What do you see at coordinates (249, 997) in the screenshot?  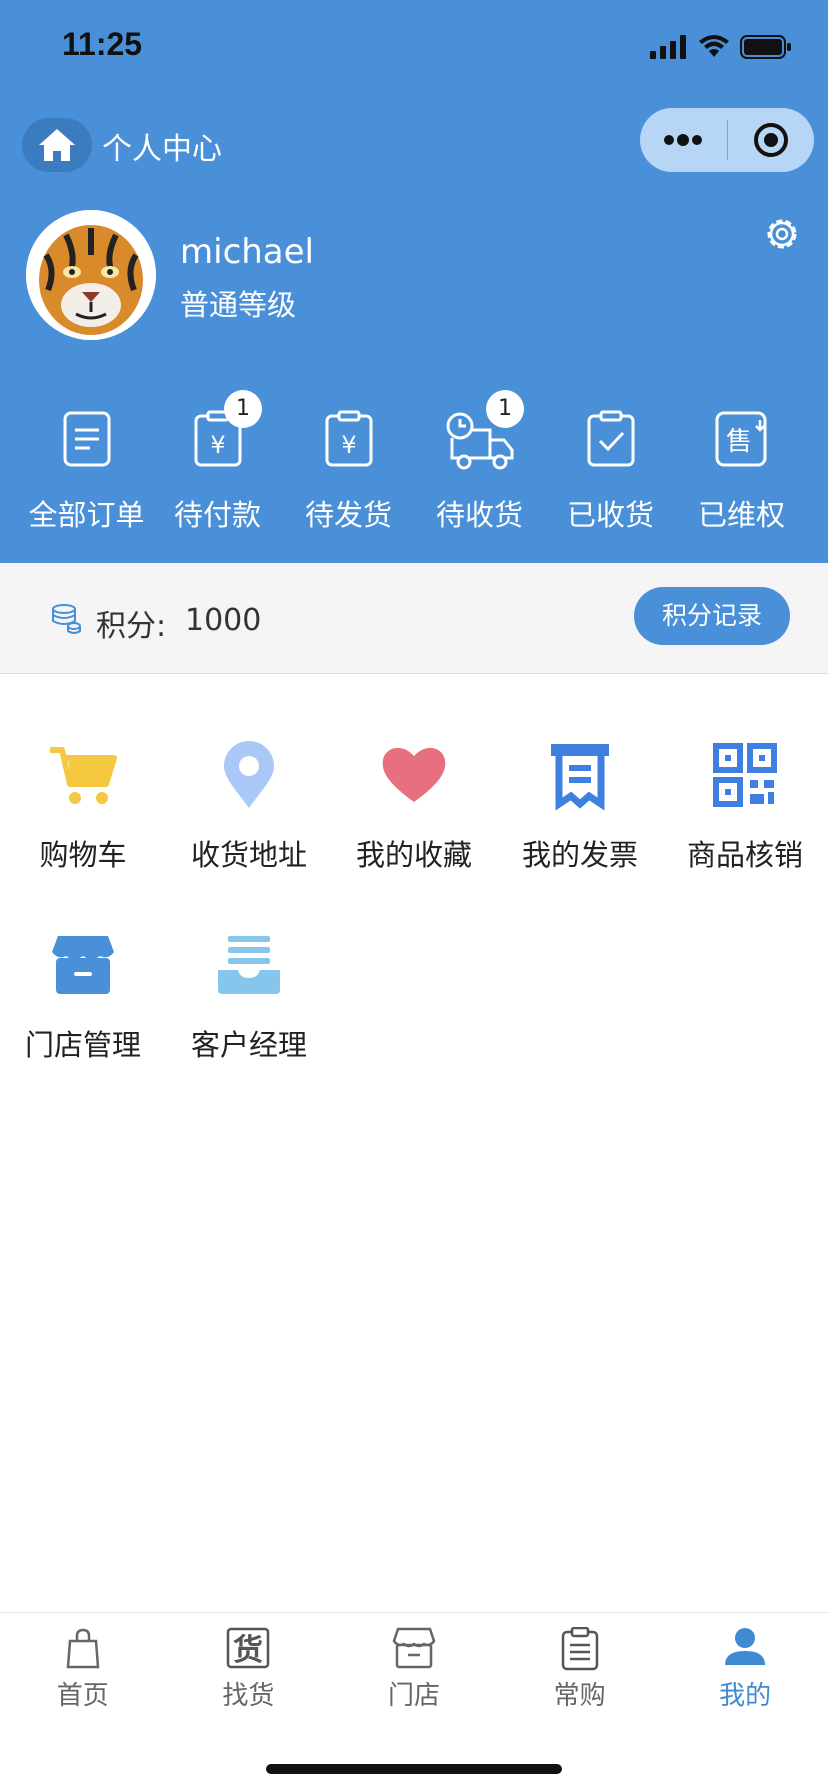 I see `service-account-manager: 客户经理` at bounding box center [249, 997].